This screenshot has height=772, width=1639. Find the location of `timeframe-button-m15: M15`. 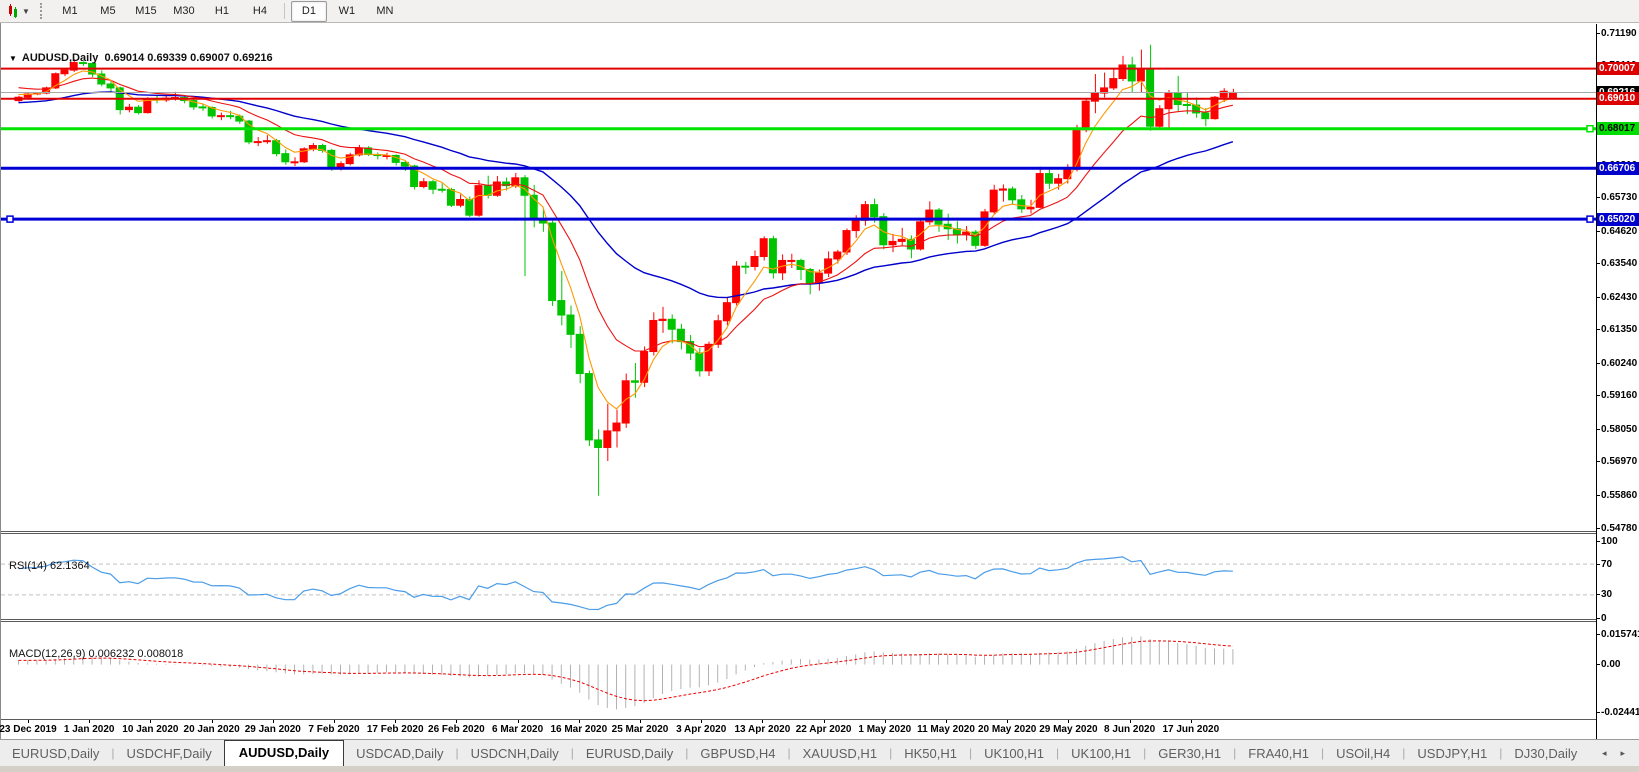

timeframe-button-m15: M15 is located at coordinates (146, 11).